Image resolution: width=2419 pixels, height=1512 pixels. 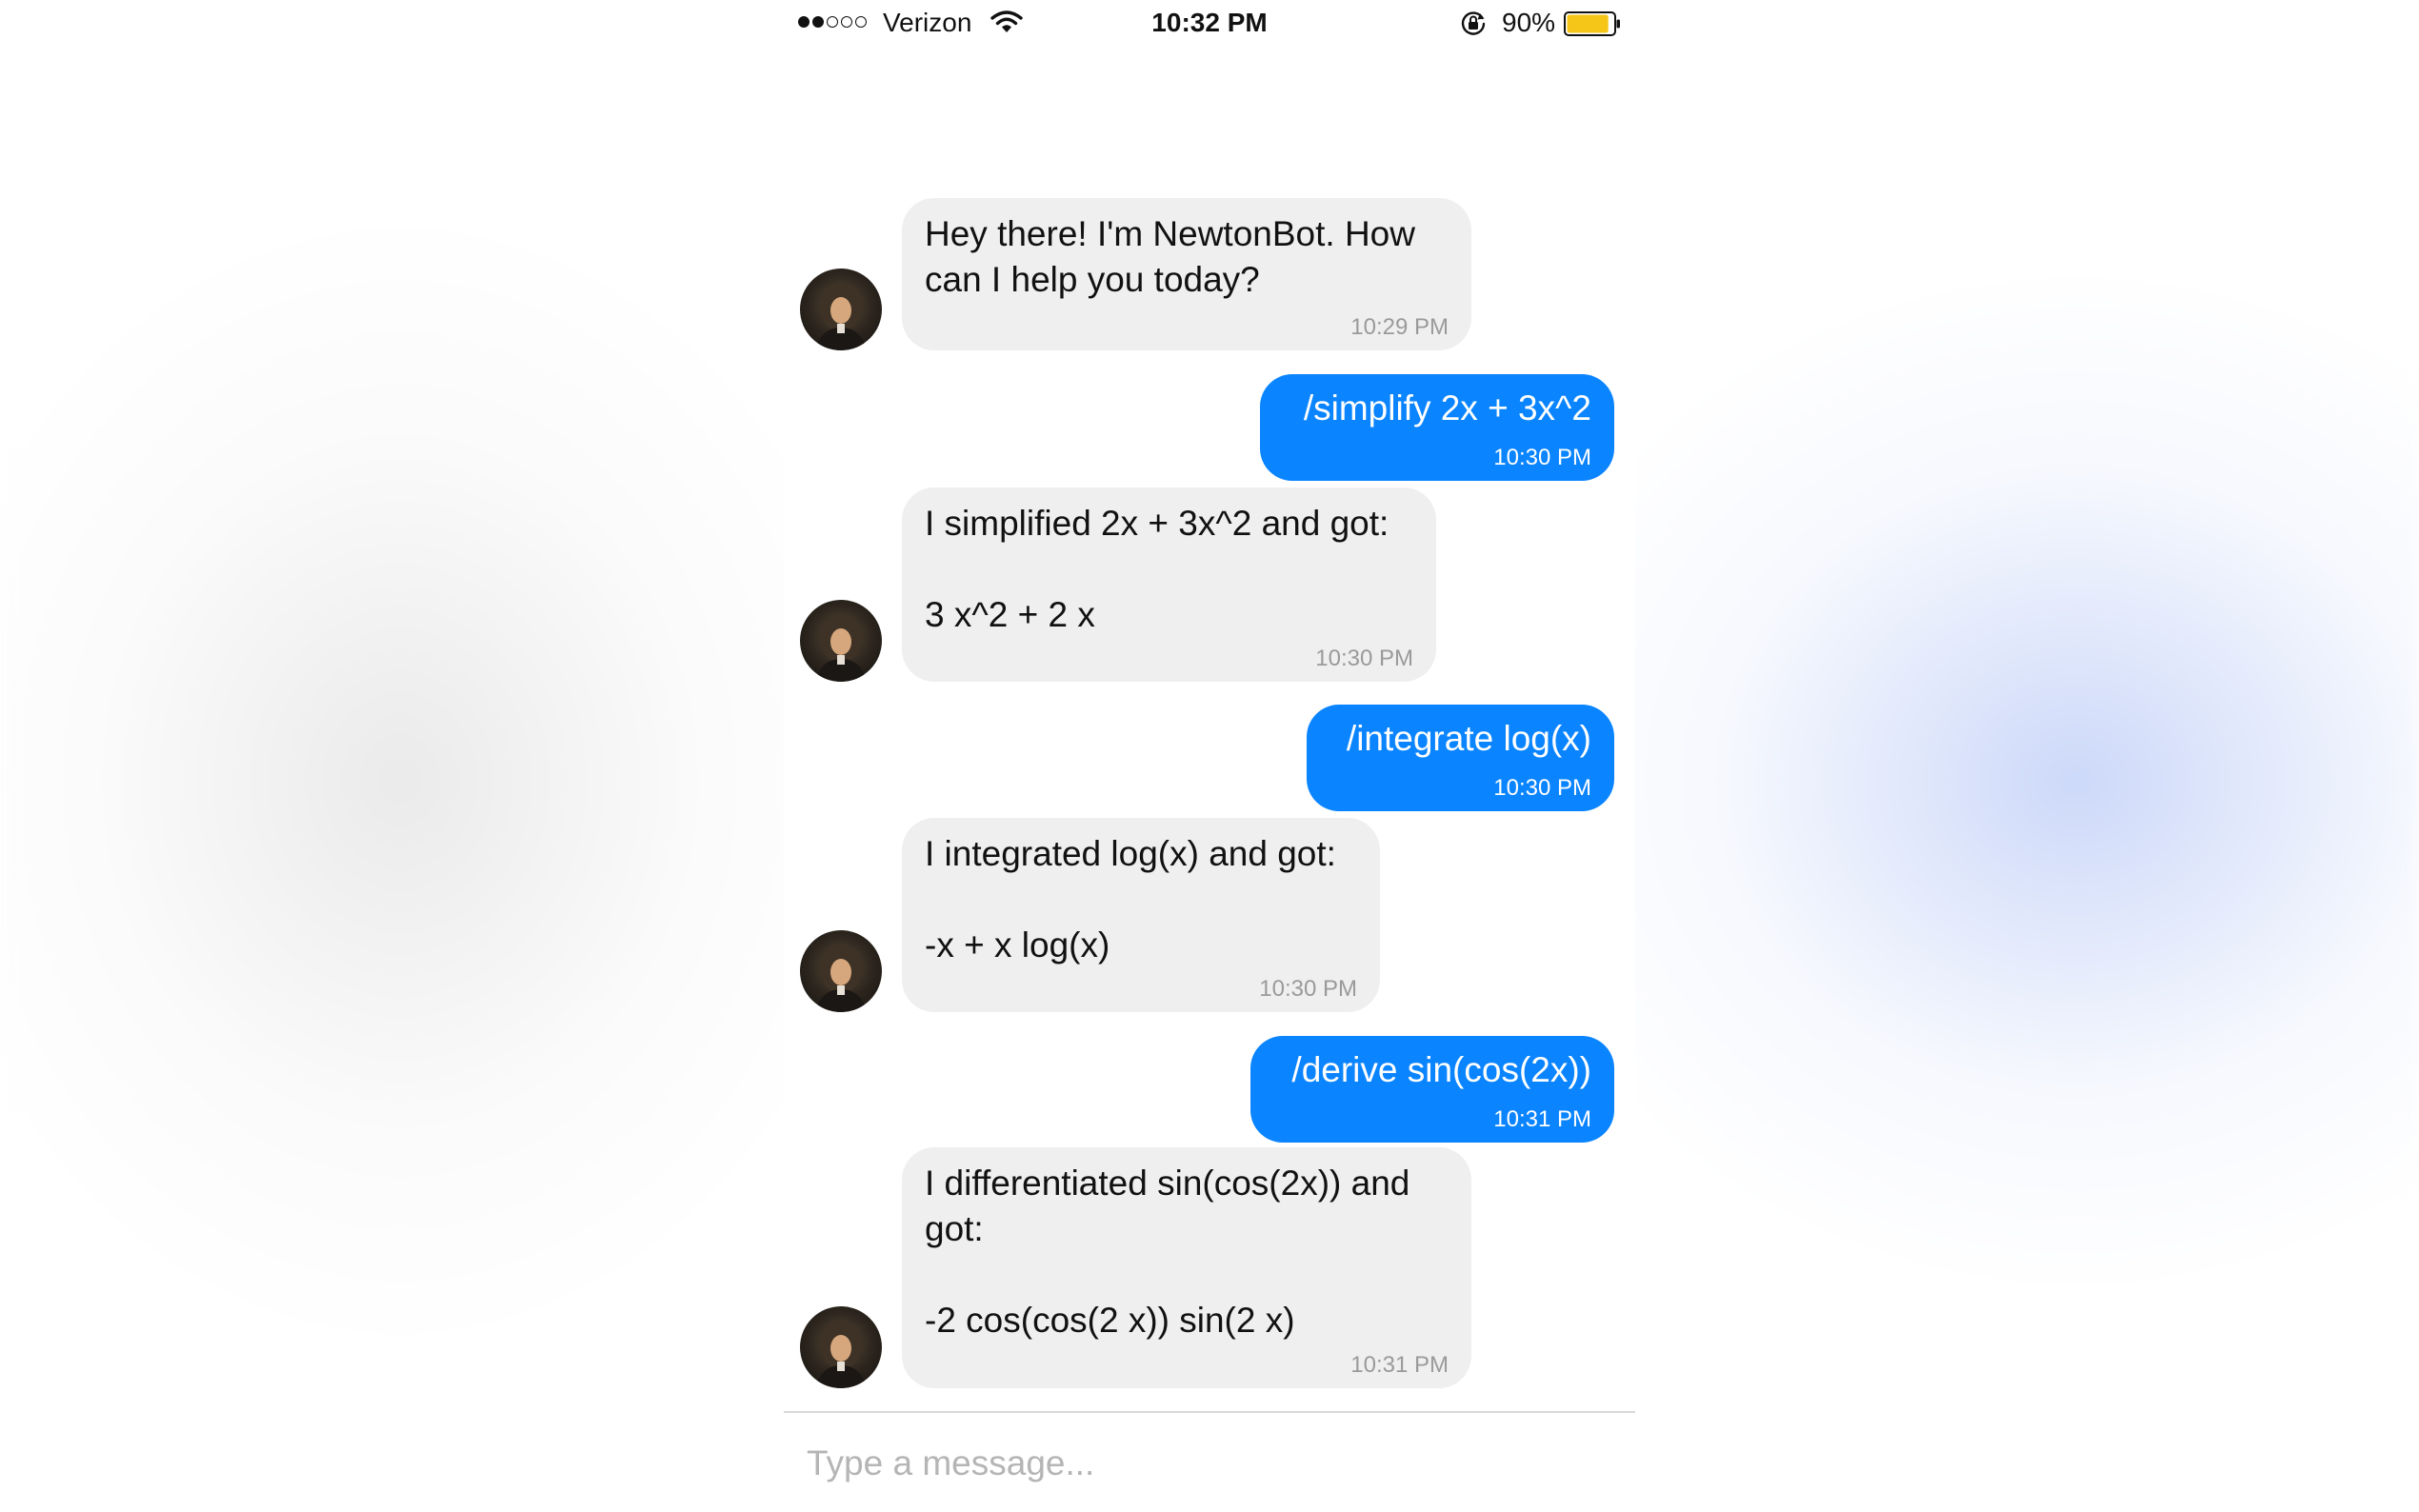 What do you see at coordinates (1468, 738) in the screenshot?
I see `message-text: /integrate log(x)` at bounding box center [1468, 738].